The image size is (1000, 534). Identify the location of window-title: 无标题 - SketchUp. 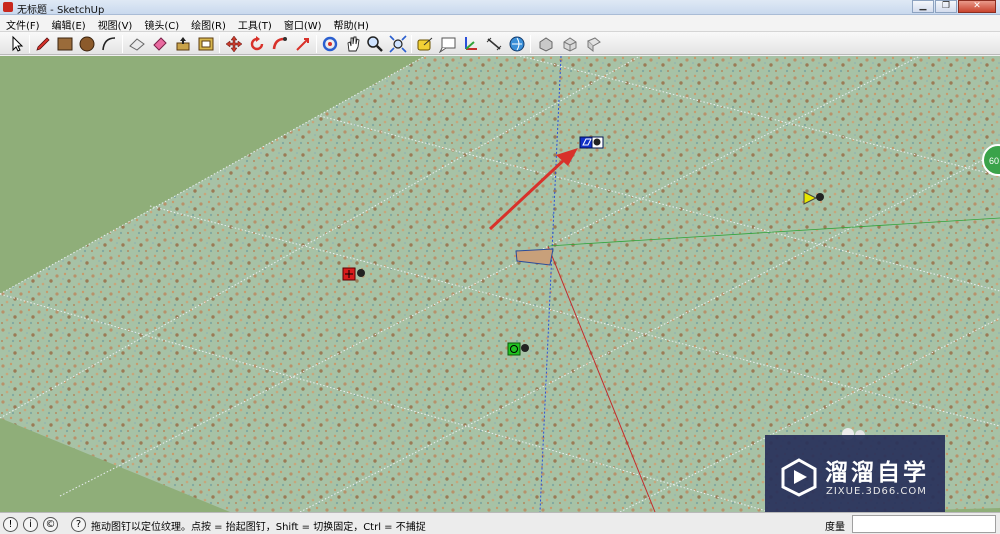
(61, 10).